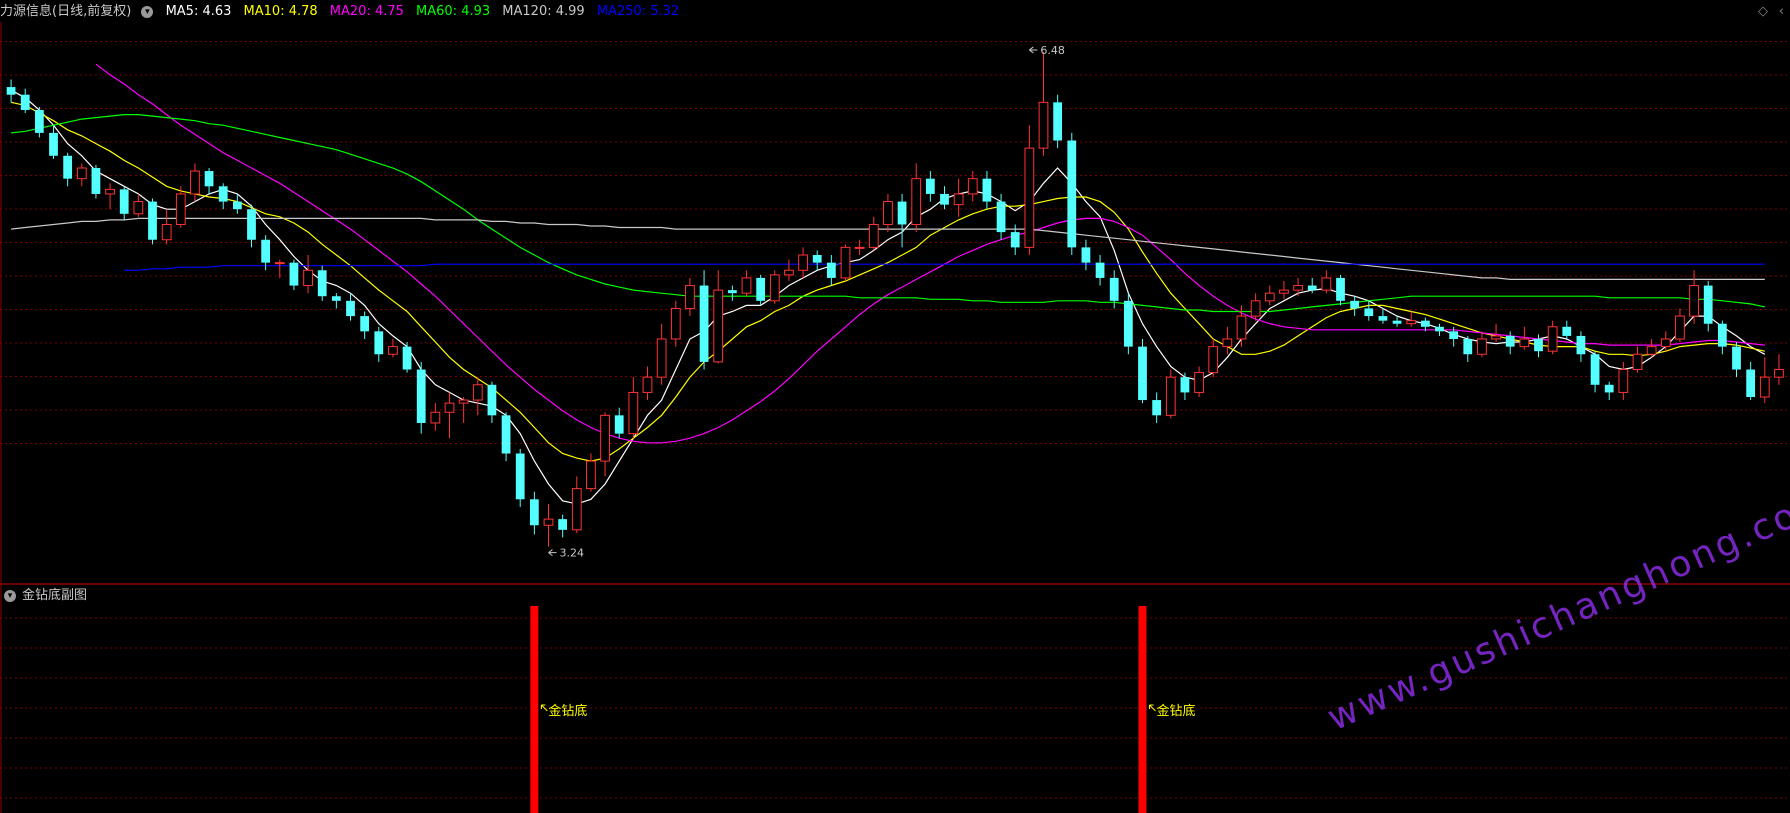 Image resolution: width=1790 pixels, height=813 pixels. Describe the element at coordinates (280, 11) in the screenshot. I see `ma10-label: MA10: 4.78` at that location.